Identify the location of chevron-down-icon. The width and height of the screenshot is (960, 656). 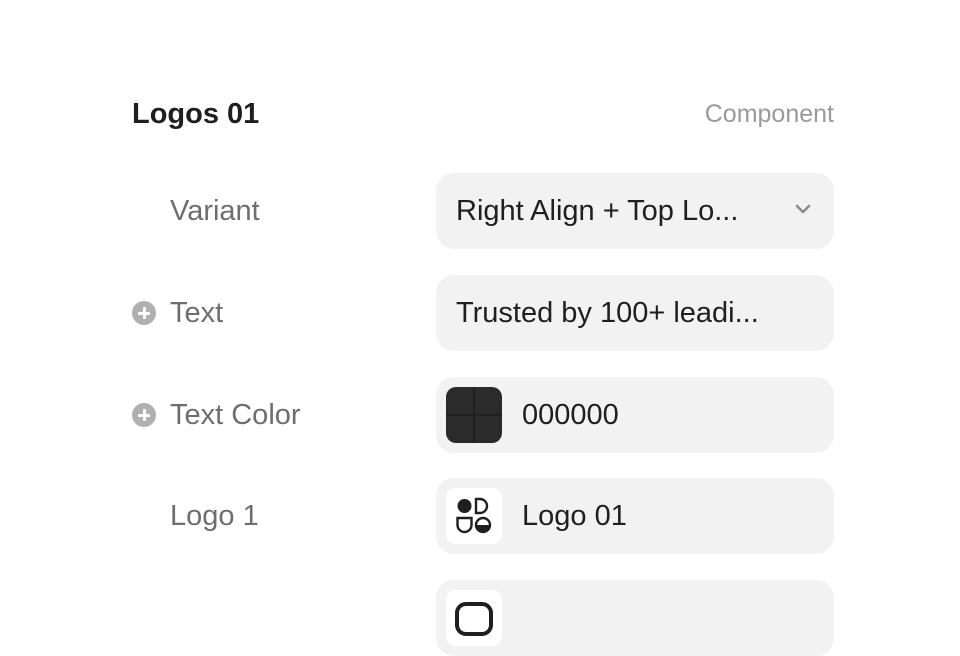
(803, 209).